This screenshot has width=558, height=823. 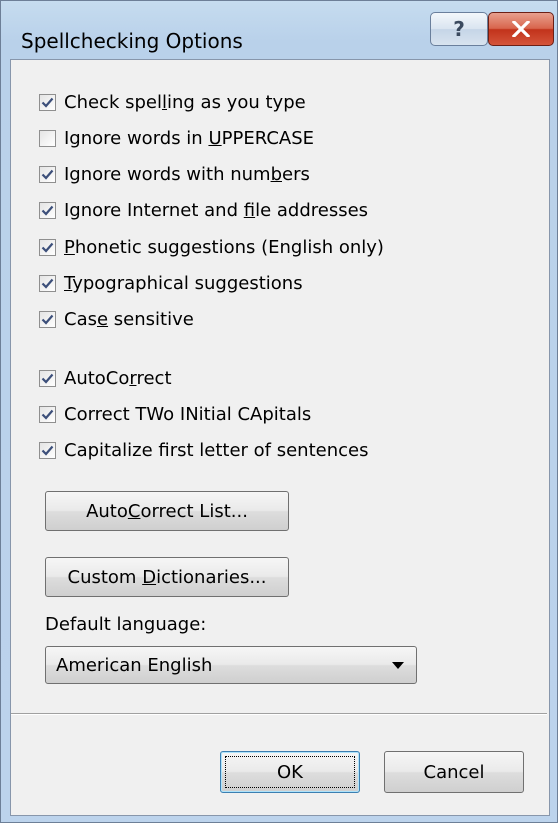 What do you see at coordinates (134, 665) in the screenshot?
I see `default-language-value: American English` at bounding box center [134, 665].